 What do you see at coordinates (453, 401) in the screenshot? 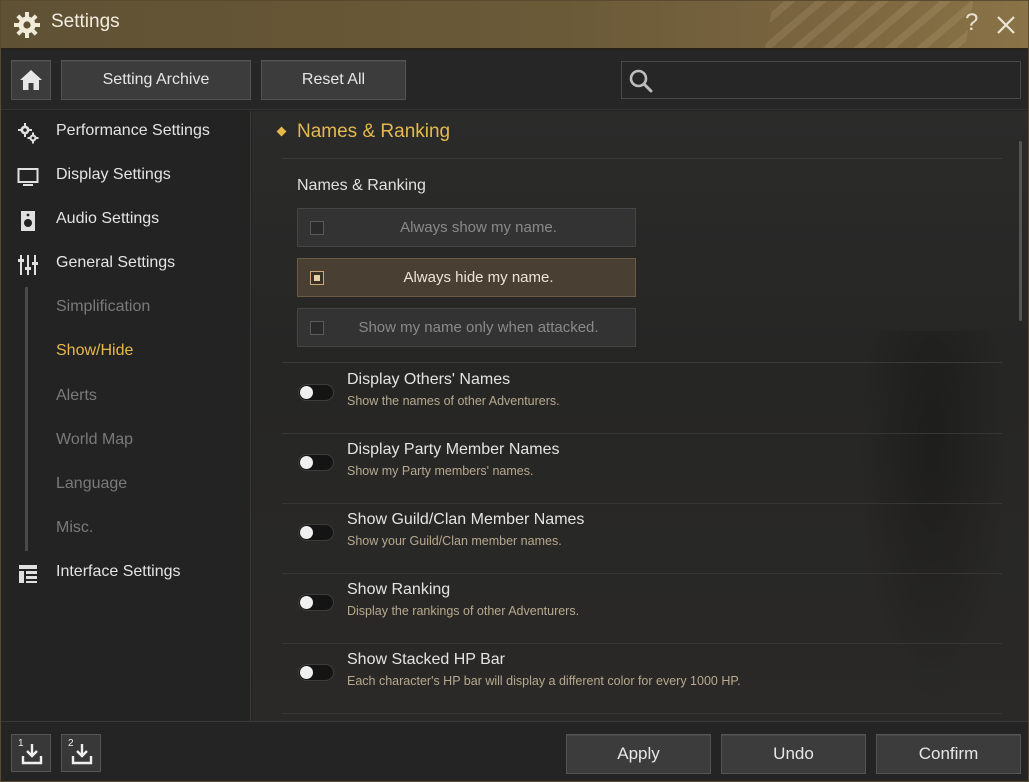
I see `setting-description: Show the names of other Adventurers.` at bounding box center [453, 401].